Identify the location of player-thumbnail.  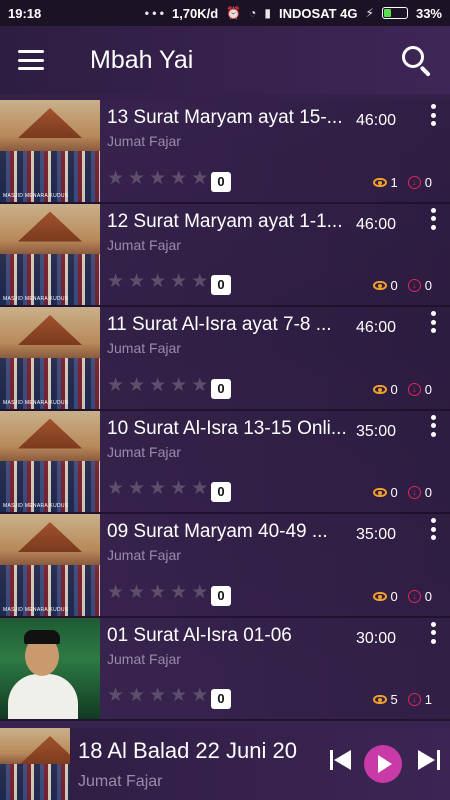
(35, 764).